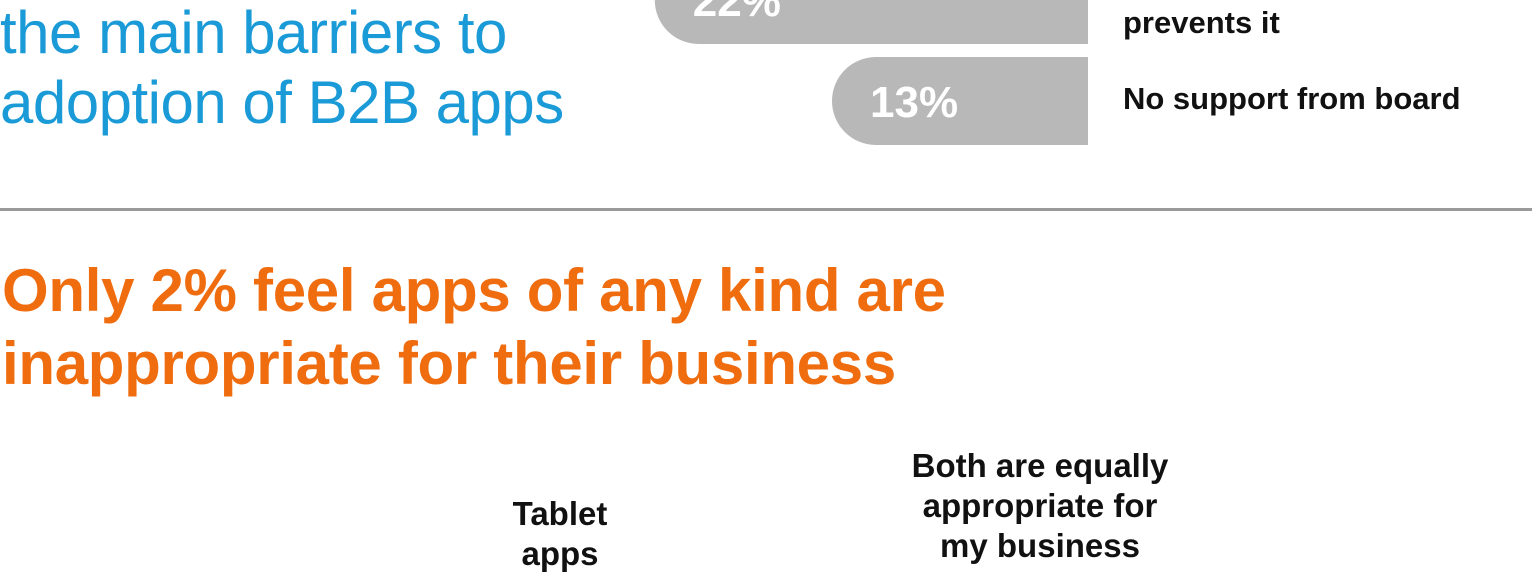  What do you see at coordinates (449, 363) in the screenshot?
I see `apps-heading-line-2: inappropriate for their business` at bounding box center [449, 363].